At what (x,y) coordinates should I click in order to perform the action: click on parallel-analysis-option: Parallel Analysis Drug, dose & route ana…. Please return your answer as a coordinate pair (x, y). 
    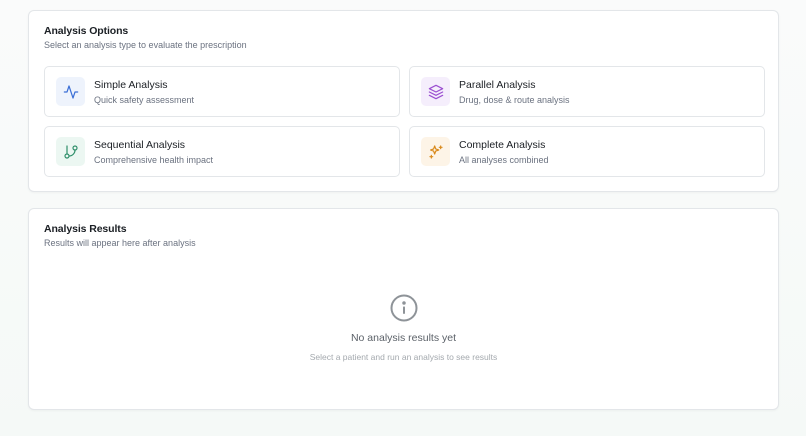
    Looking at the image, I should click on (587, 91).